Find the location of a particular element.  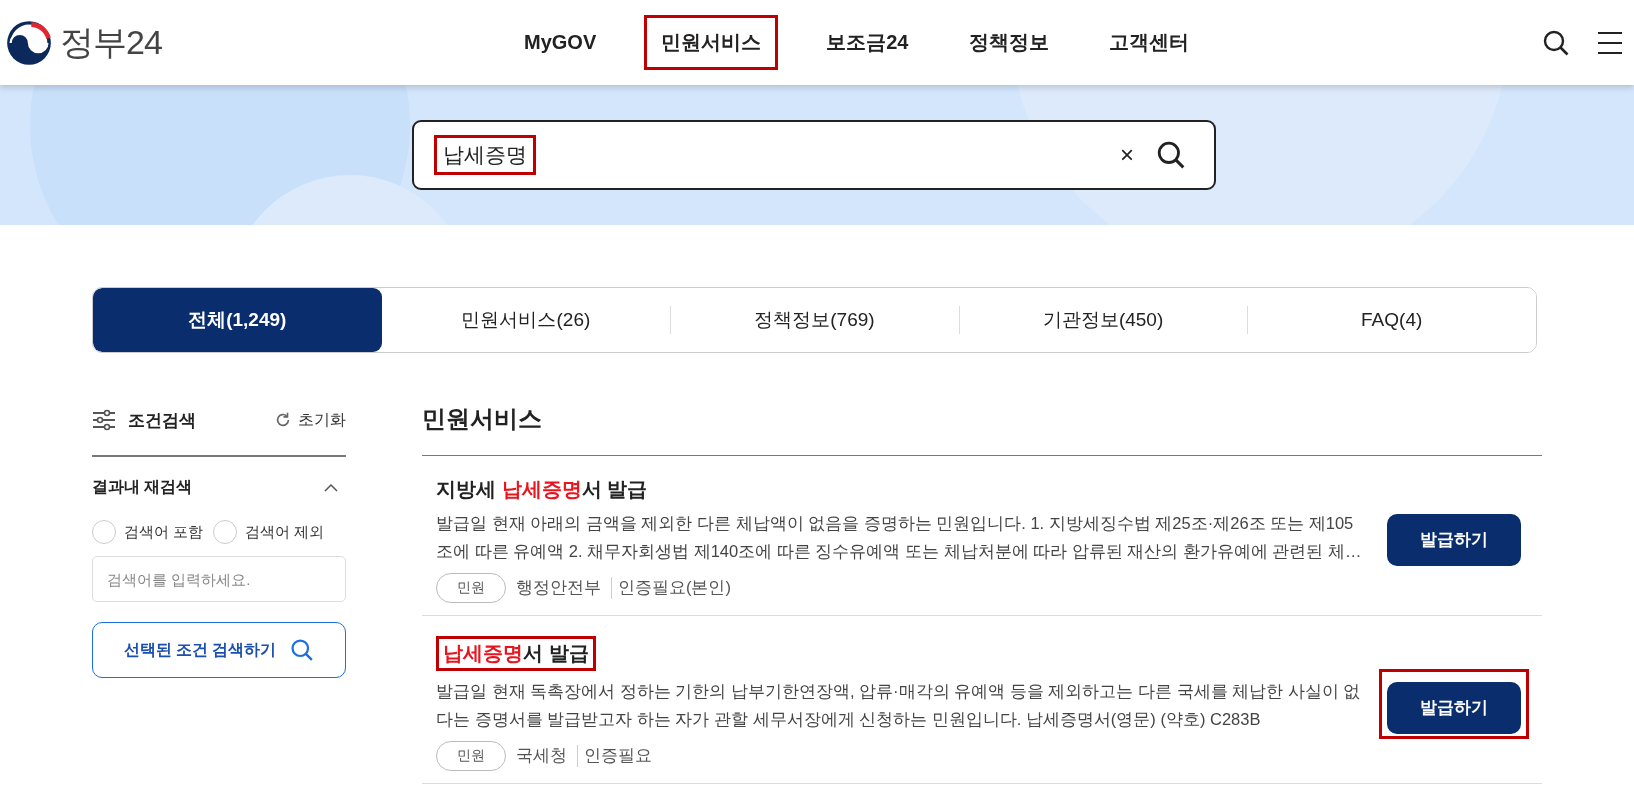

section-heading: 민원서비스 is located at coordinates (982, 429).